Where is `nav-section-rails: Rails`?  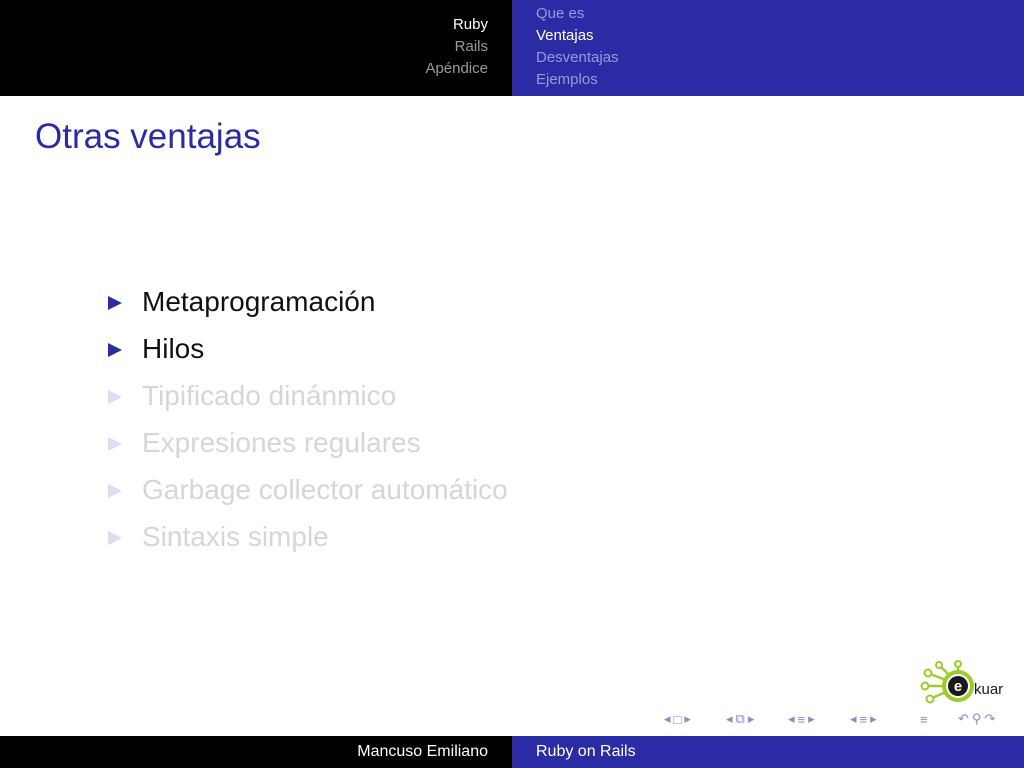
nav-section-rails: Rails is located at coordinates (456, 47).